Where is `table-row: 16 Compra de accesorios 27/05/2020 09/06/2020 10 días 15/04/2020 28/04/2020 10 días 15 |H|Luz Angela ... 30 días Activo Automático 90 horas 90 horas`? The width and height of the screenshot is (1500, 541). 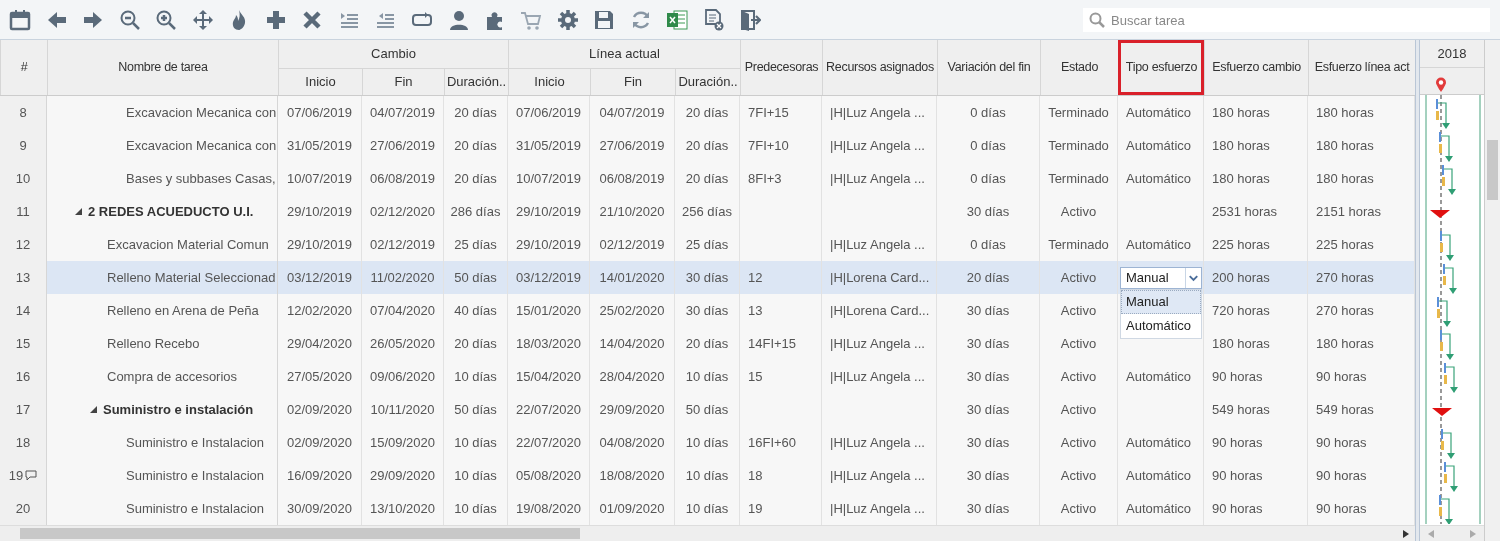
table-row: 16 Compra de accesorios 27/05/2020 09/06/2020 10 días 15/04/2020 28/04/2020 10 días 15 |H|Luz Angela ... 30 días Activo Automático 90 horas 90 horas is located at coordinates (707, 376).